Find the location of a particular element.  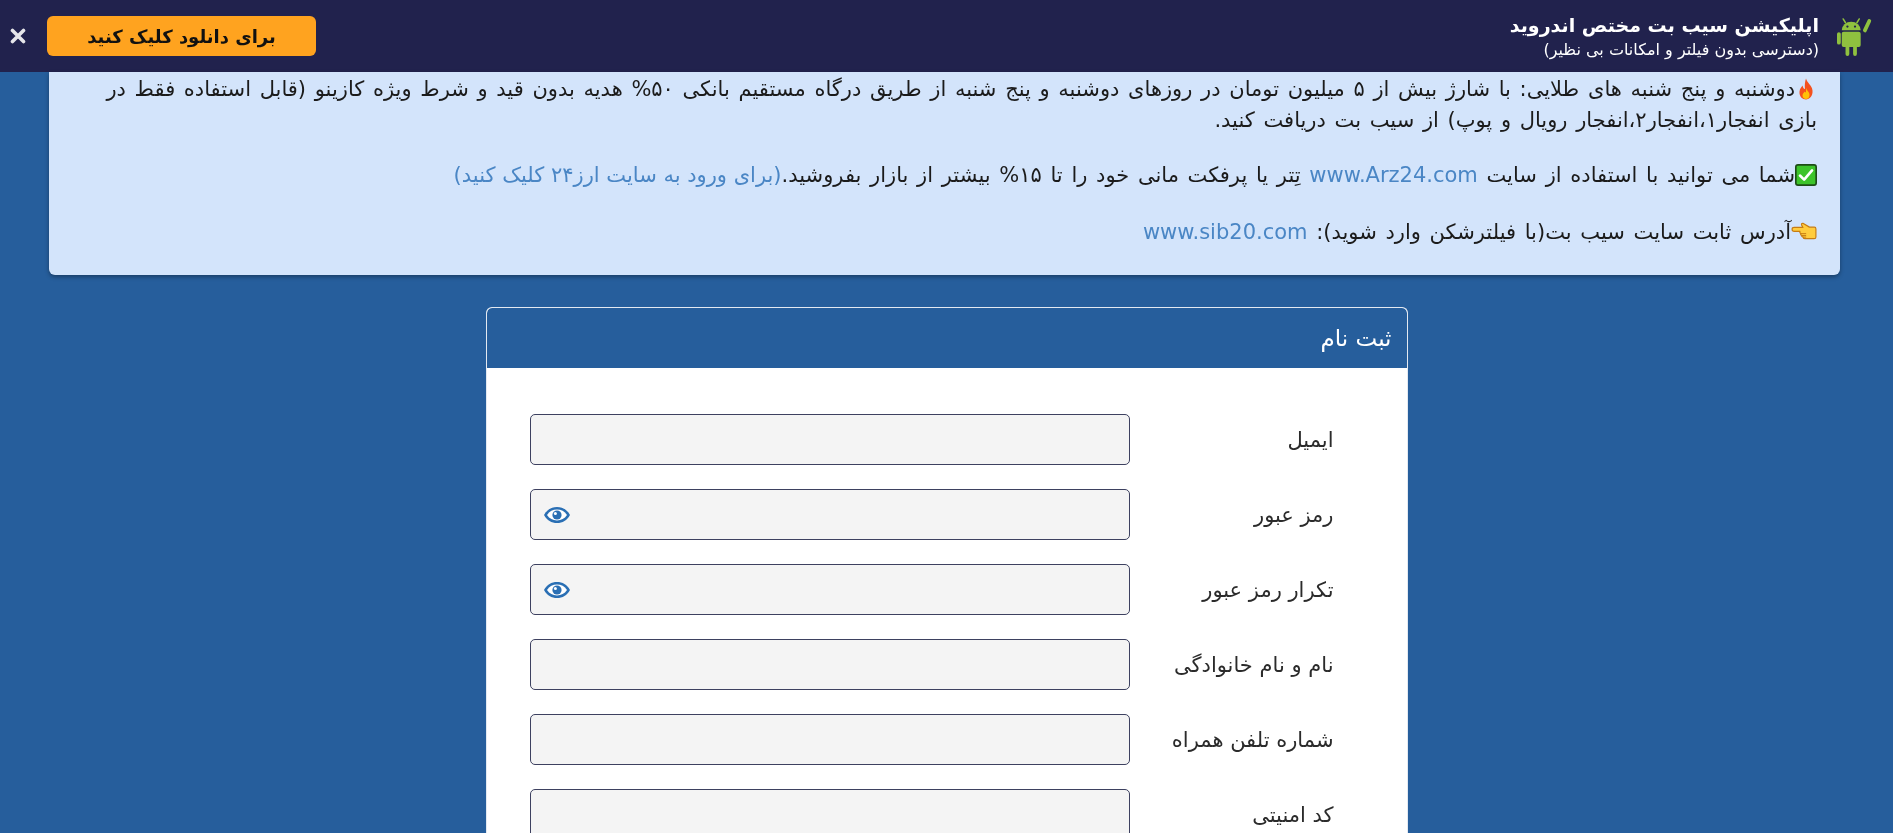

check-icon is located at coordinates (1806, 175).